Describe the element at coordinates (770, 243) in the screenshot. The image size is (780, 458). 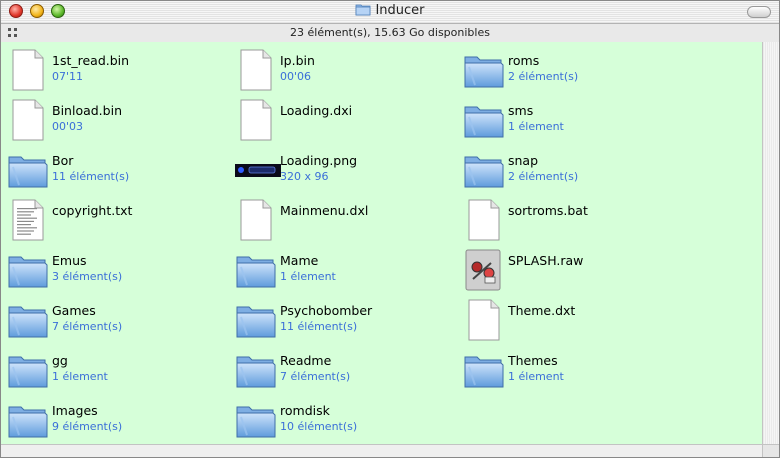
I see `vertical-scrollbar` at that location.